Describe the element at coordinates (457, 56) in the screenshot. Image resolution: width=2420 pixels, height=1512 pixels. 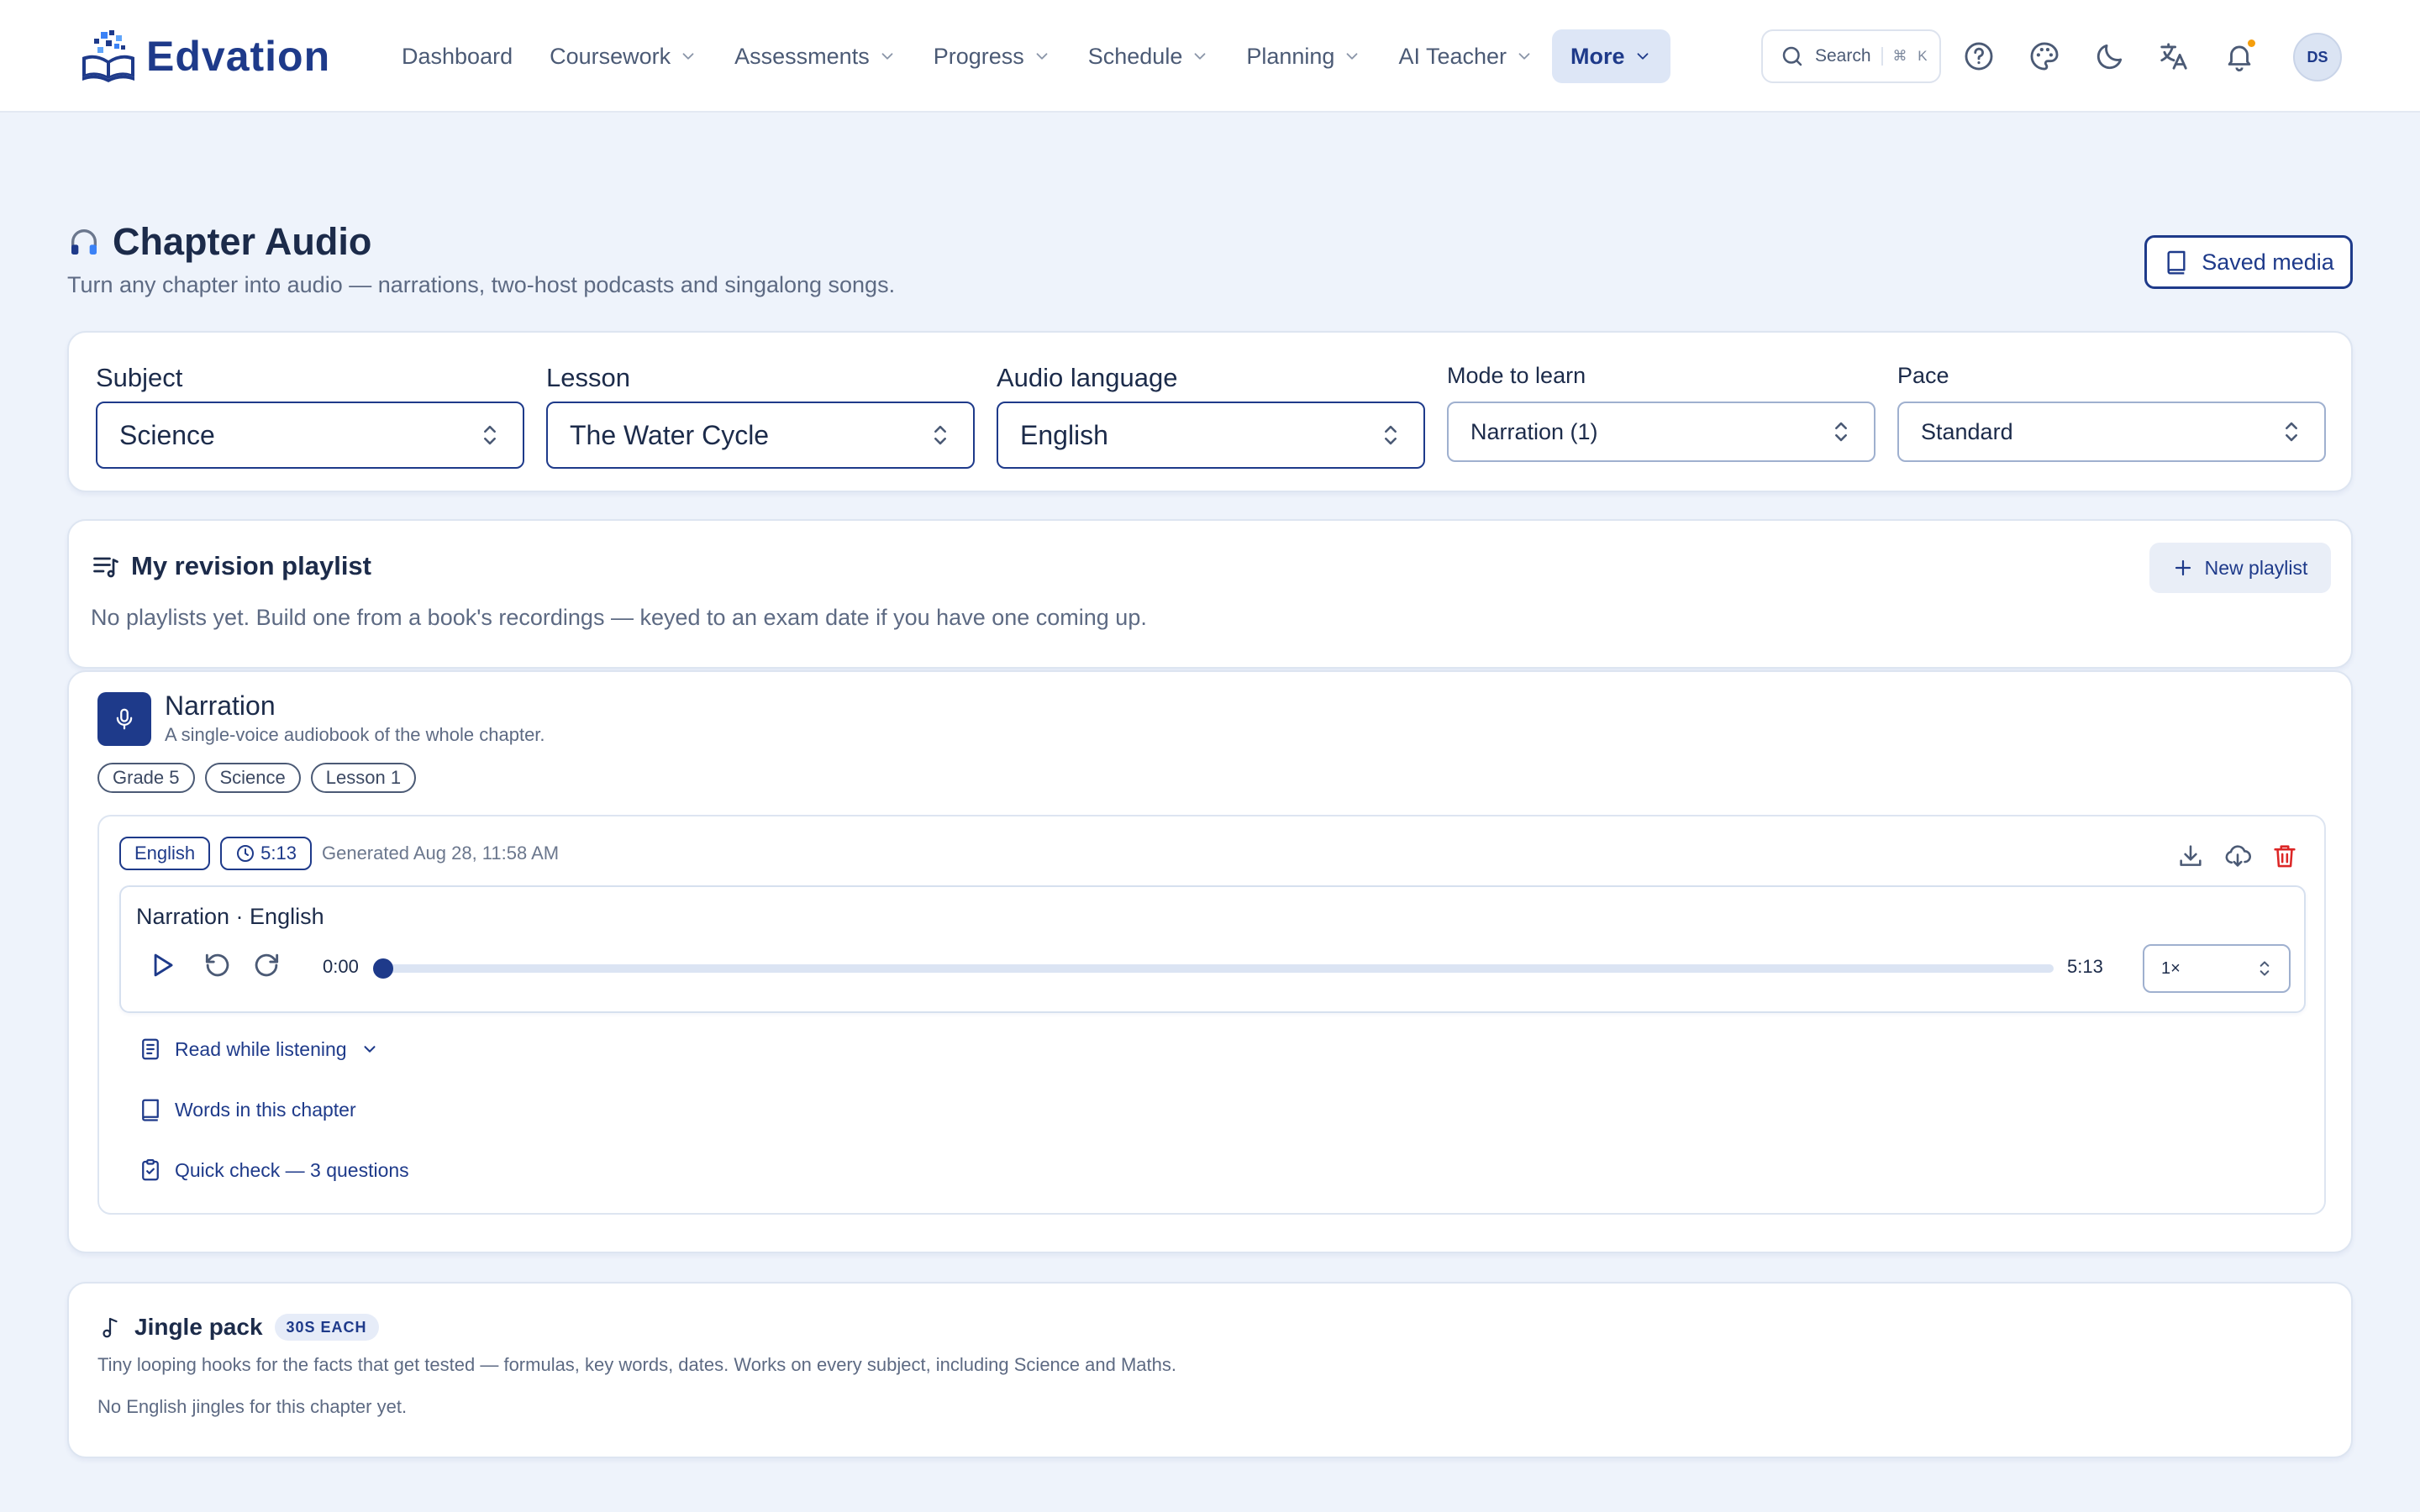
I see `nav-dashboard: Dashboard` at that location.